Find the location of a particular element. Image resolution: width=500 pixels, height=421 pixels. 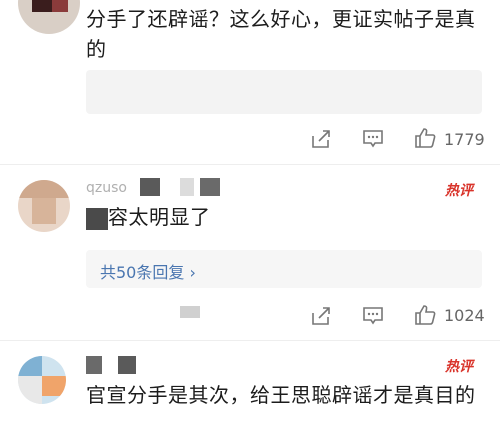

action-bar: 1779 is located at coordinates (250, 140).